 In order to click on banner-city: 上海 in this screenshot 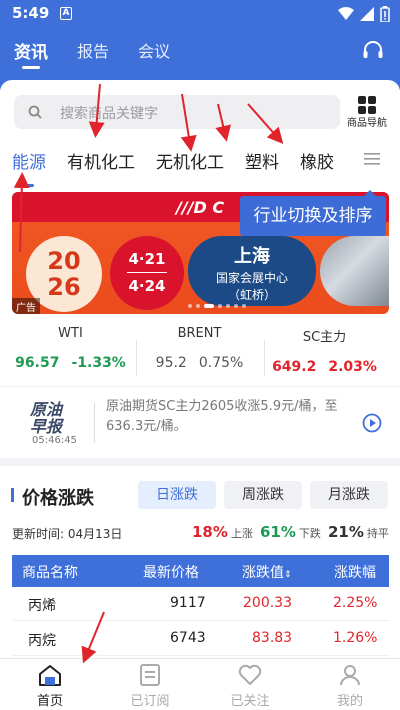, I will do `click(252, 256)`.